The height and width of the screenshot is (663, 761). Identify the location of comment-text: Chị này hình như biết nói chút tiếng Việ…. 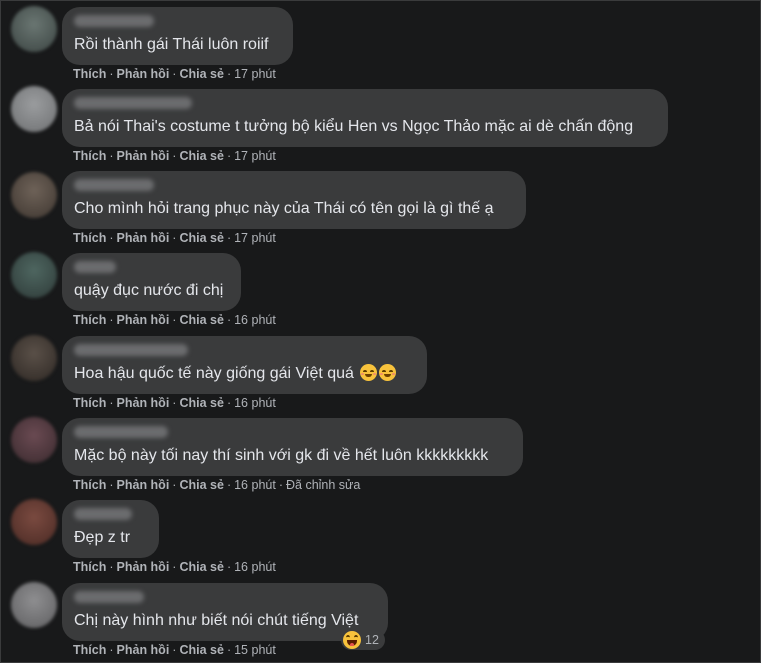
(216, 620).